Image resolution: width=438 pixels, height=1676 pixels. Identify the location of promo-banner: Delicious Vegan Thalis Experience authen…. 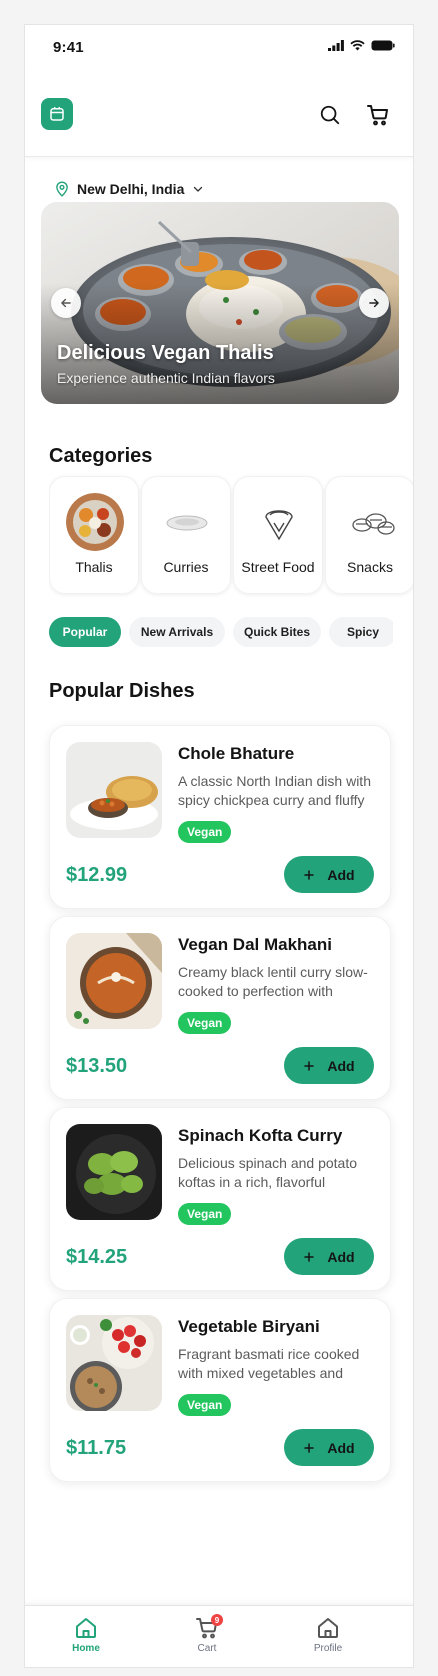
(220, 303).